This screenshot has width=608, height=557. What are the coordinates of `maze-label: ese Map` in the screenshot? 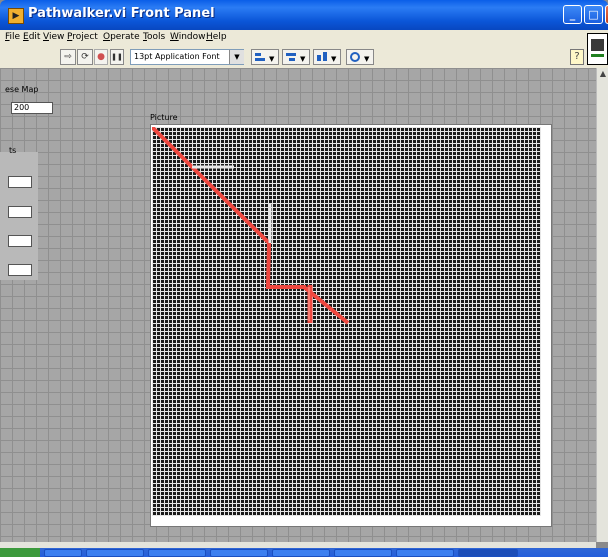 It's located at (22, 89).